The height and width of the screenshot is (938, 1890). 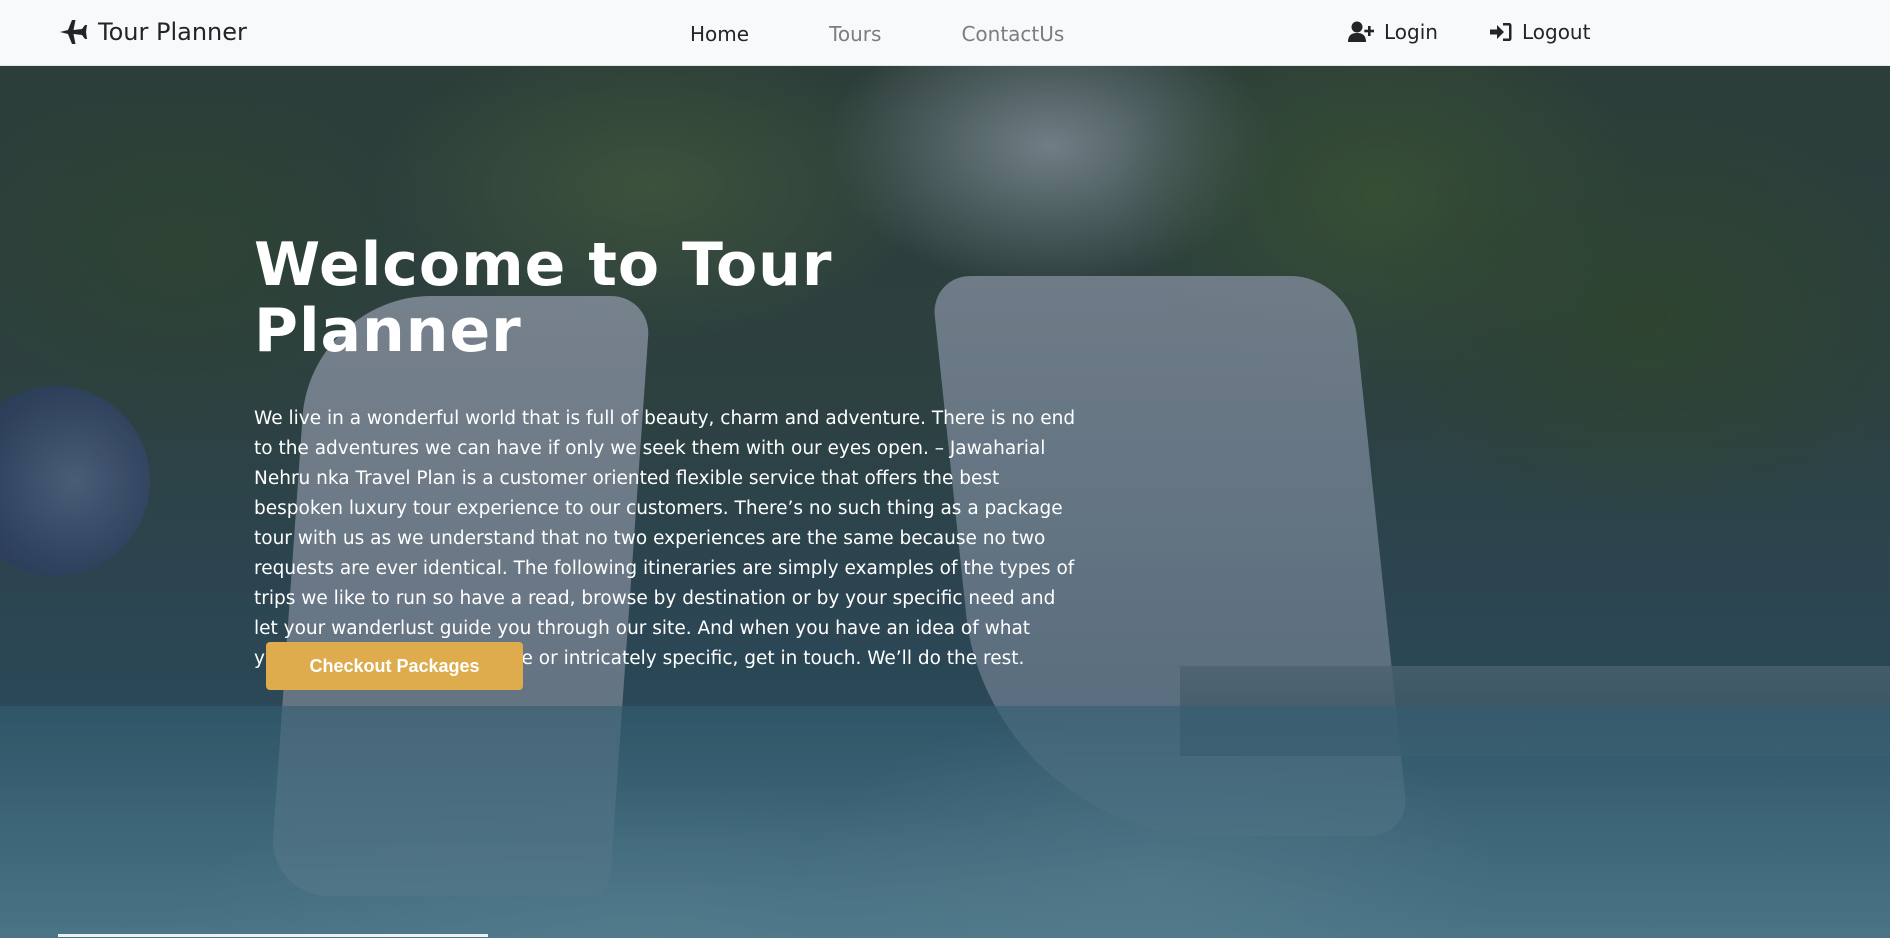 What do you see at coordinates (1361, 32) in the screenshot?
I see `user-plus-icon` at bounding box center [1361, 32].